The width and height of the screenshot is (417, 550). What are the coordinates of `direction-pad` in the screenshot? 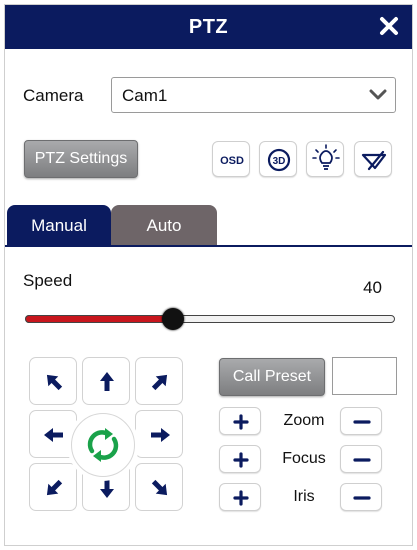 It's located at (106, 434).